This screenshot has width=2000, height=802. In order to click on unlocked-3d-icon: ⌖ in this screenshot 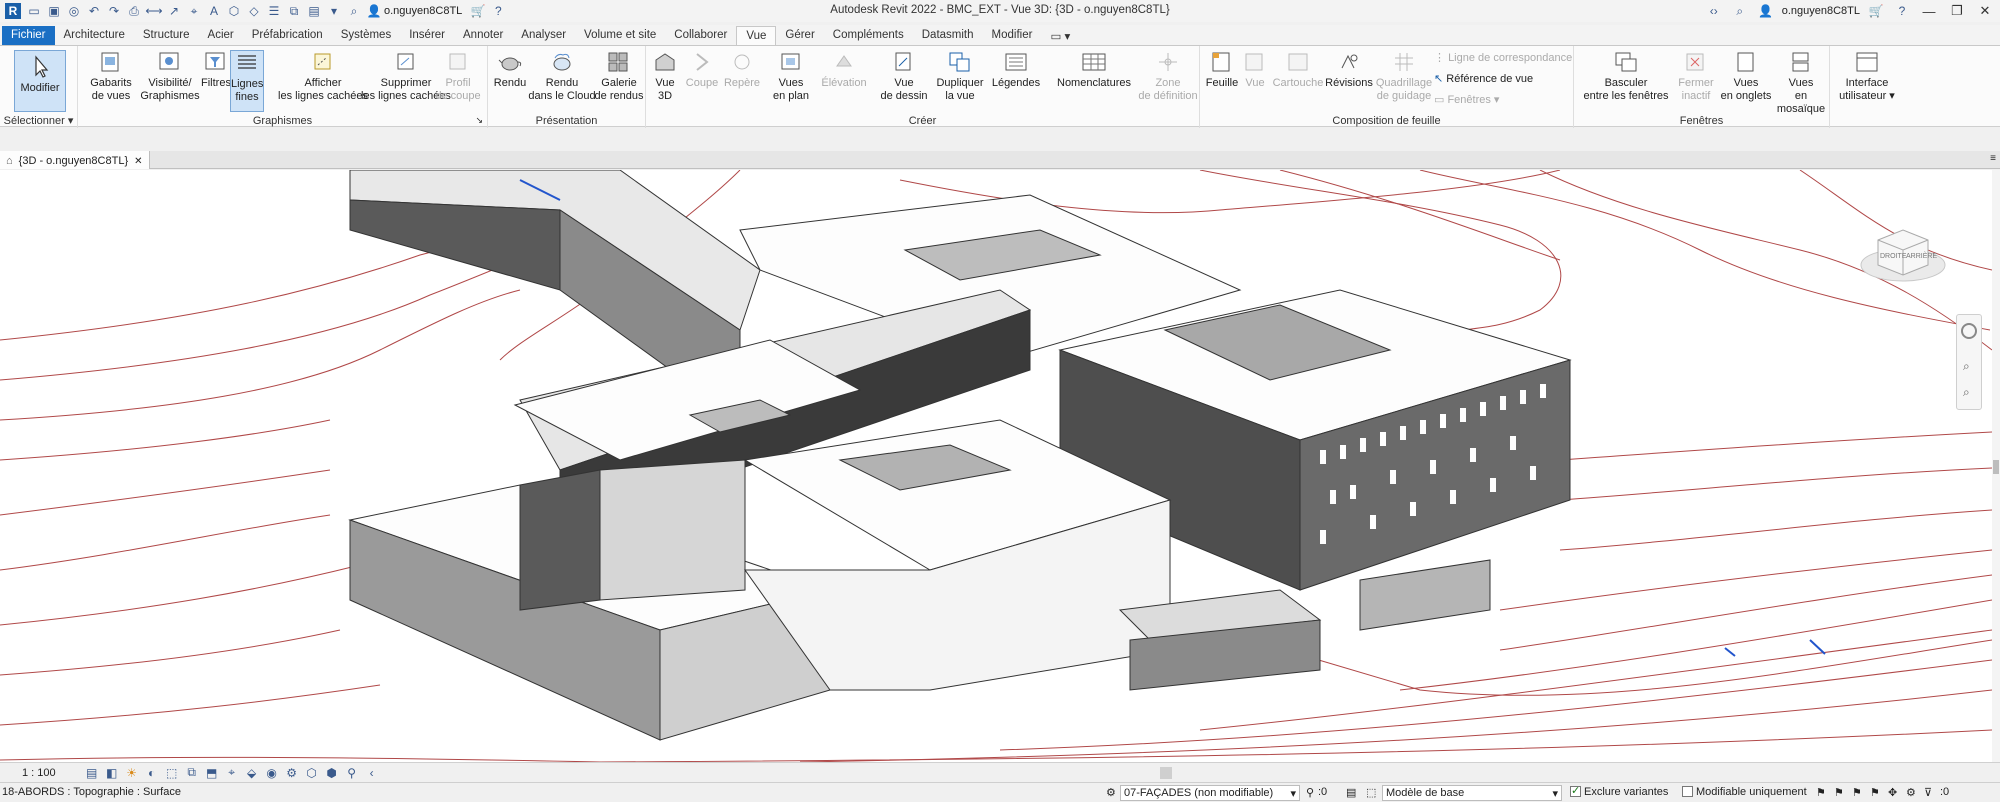, I will do `click(232, 773)`.